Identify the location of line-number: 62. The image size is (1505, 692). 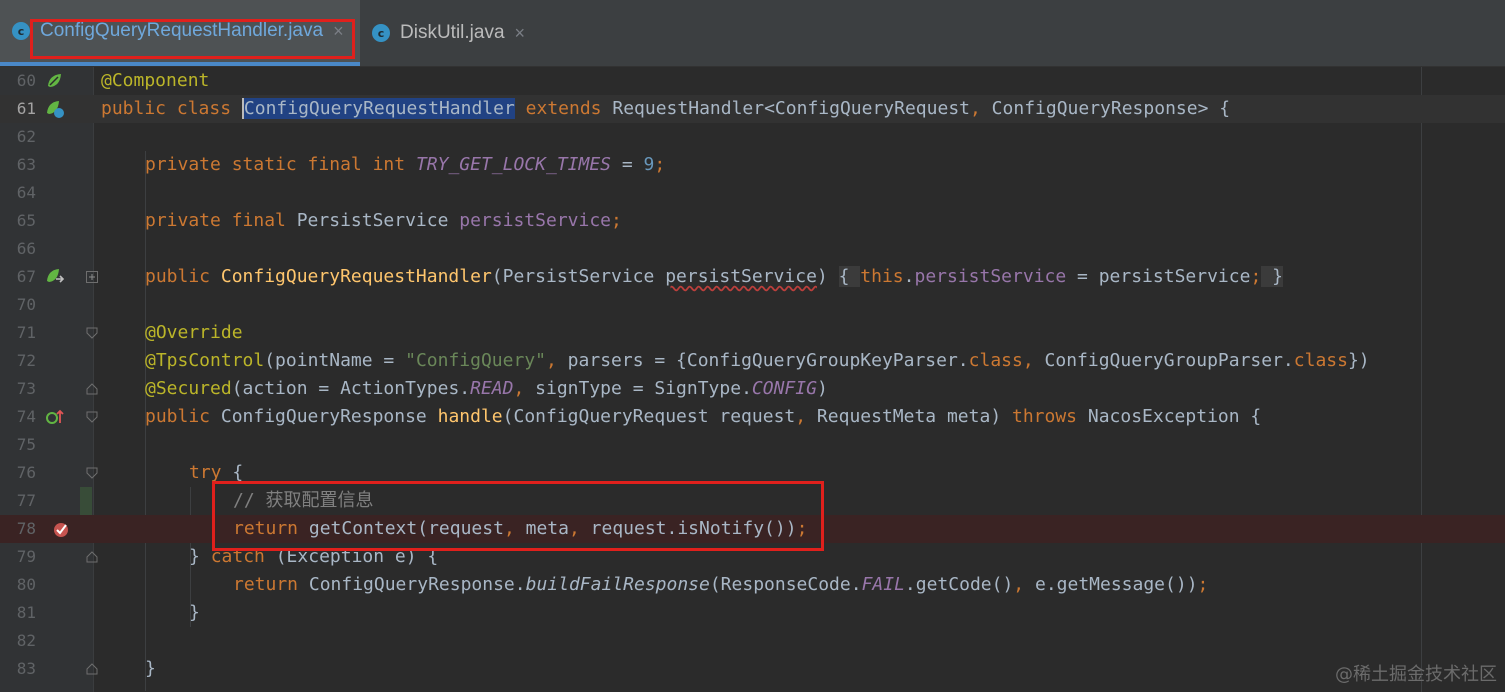
(26, 136).